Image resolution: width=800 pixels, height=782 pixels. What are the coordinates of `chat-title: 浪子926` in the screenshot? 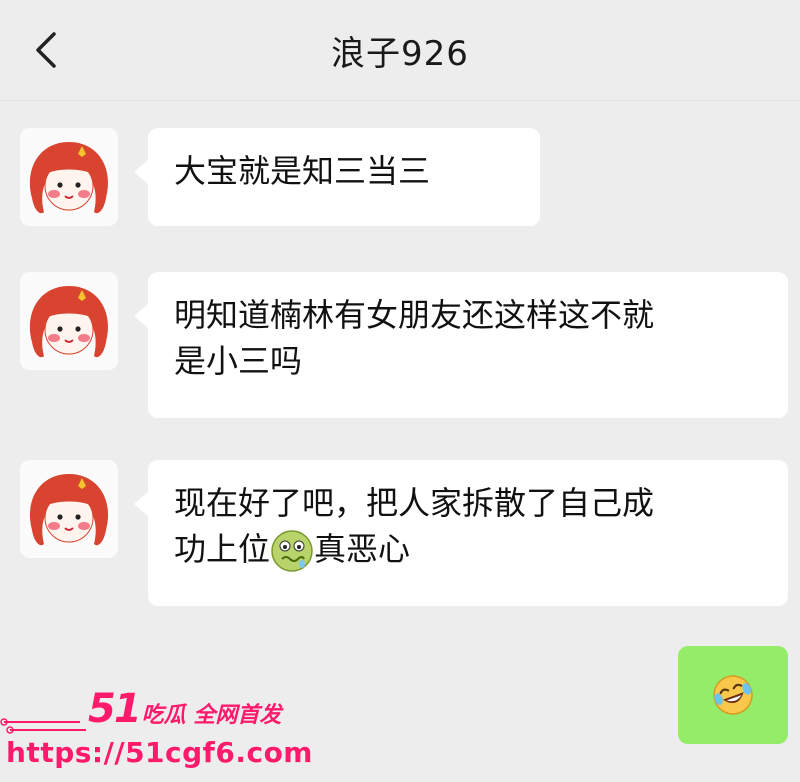 It's located at (400, 54).